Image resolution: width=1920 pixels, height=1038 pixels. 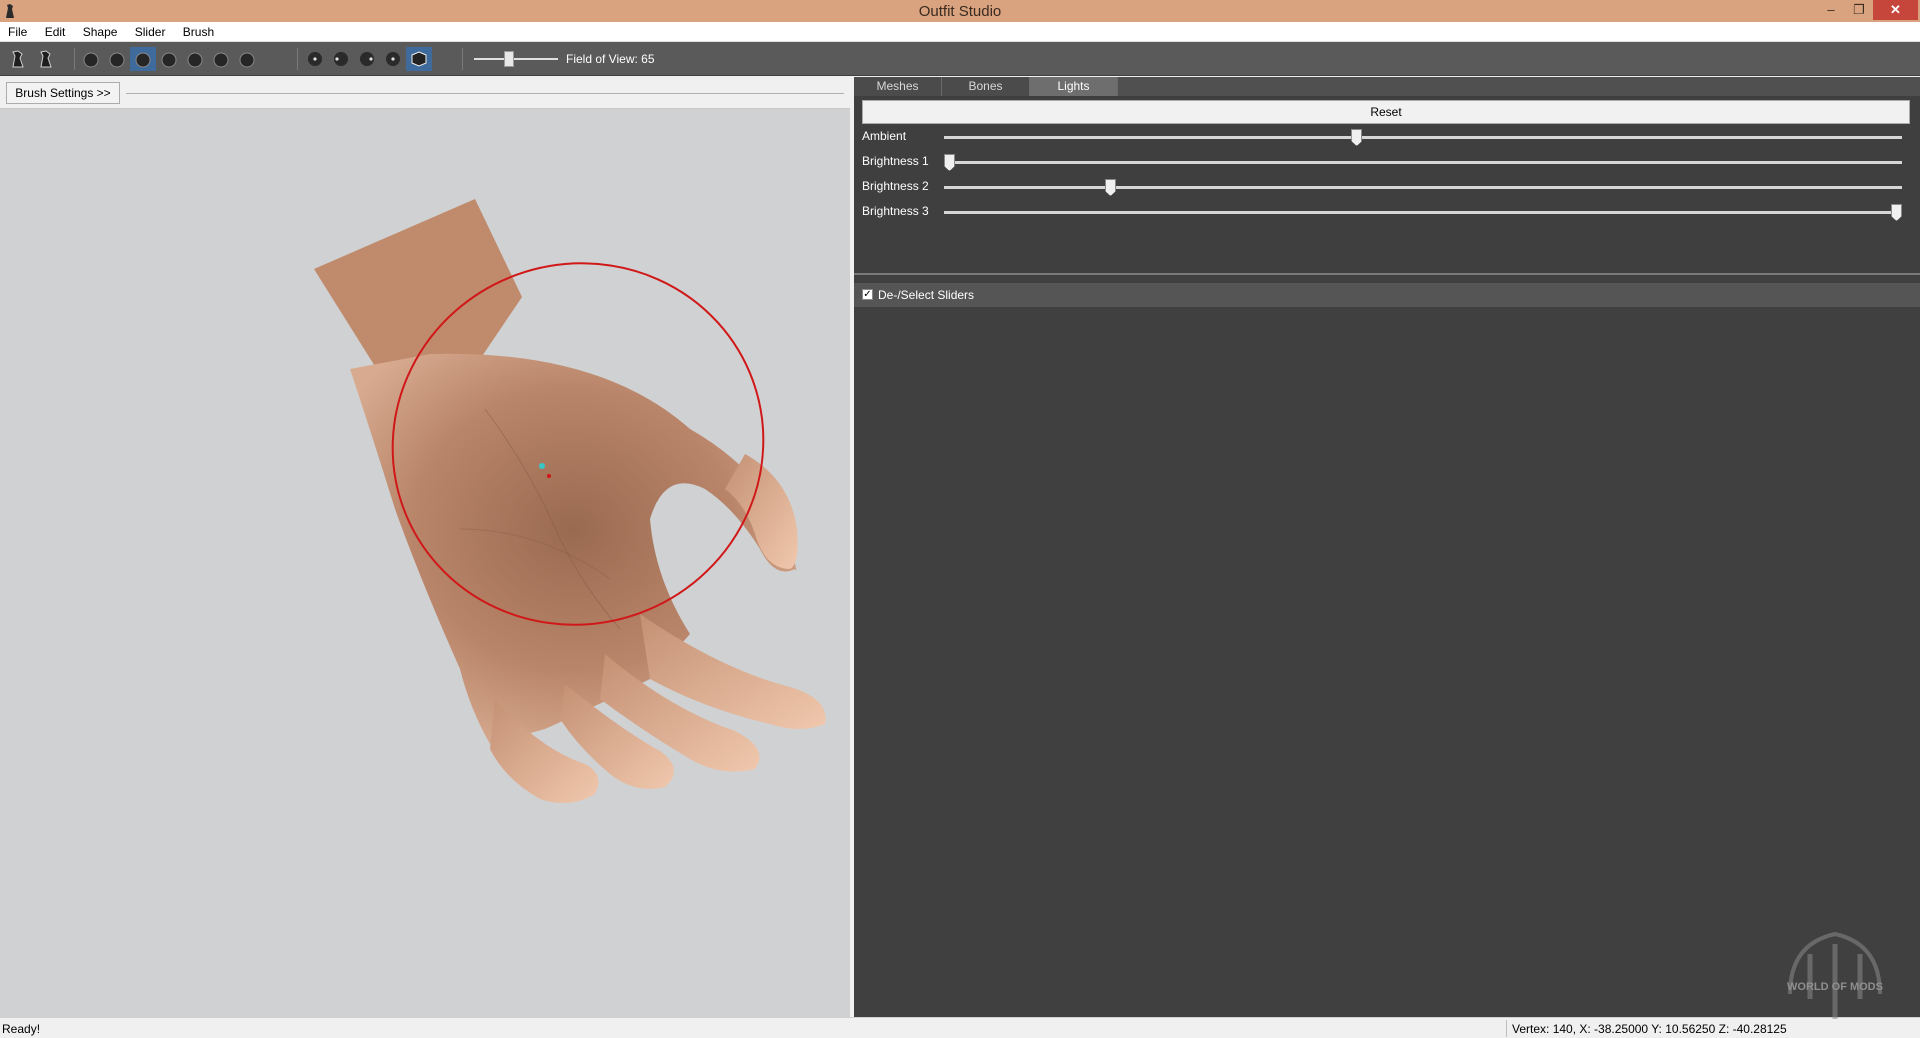 I want to click on smooth-brush-icon, so click(x=195, y=60).